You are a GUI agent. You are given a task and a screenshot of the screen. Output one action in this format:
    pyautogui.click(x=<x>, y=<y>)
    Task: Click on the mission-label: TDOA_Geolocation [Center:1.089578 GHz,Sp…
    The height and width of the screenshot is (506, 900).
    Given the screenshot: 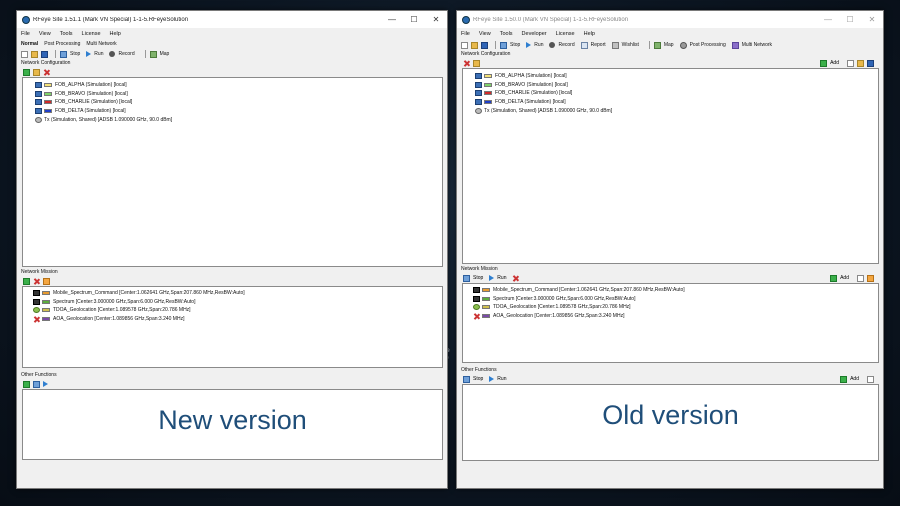 What is the action you would take?
    pyautogui.click(x=122, y=310)
    